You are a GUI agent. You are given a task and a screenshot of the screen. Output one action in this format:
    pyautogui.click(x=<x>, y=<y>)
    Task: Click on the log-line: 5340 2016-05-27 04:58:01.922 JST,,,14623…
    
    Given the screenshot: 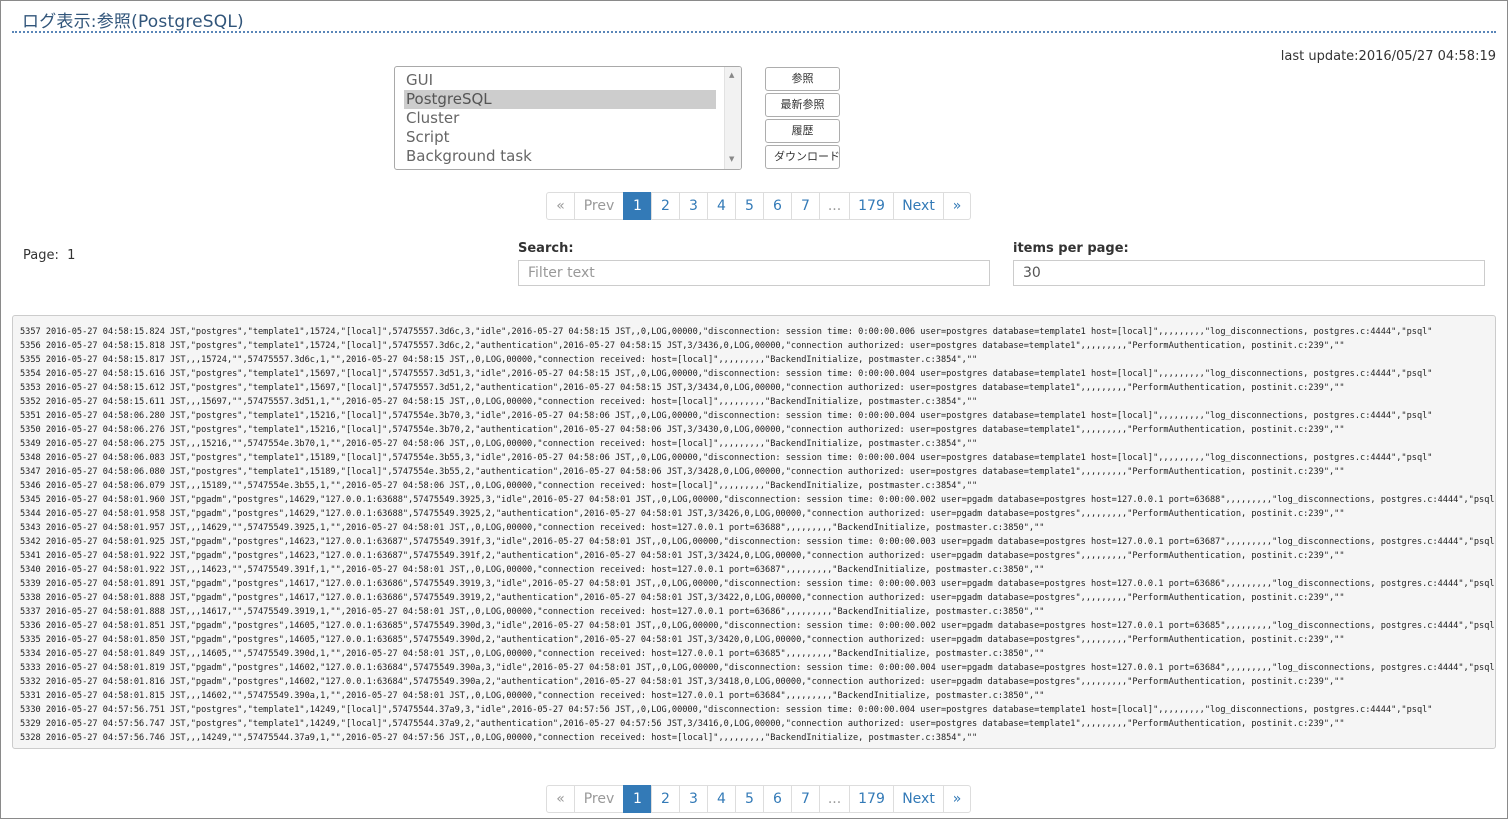 What is the action you would take?
    pyautogui.click(x=532, y=570)
    